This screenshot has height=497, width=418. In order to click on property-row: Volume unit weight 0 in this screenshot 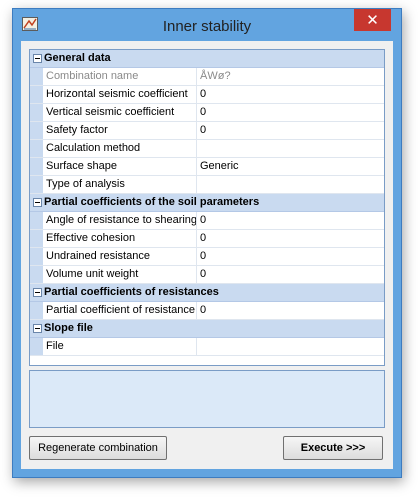, I will do `click(207, 275)`.